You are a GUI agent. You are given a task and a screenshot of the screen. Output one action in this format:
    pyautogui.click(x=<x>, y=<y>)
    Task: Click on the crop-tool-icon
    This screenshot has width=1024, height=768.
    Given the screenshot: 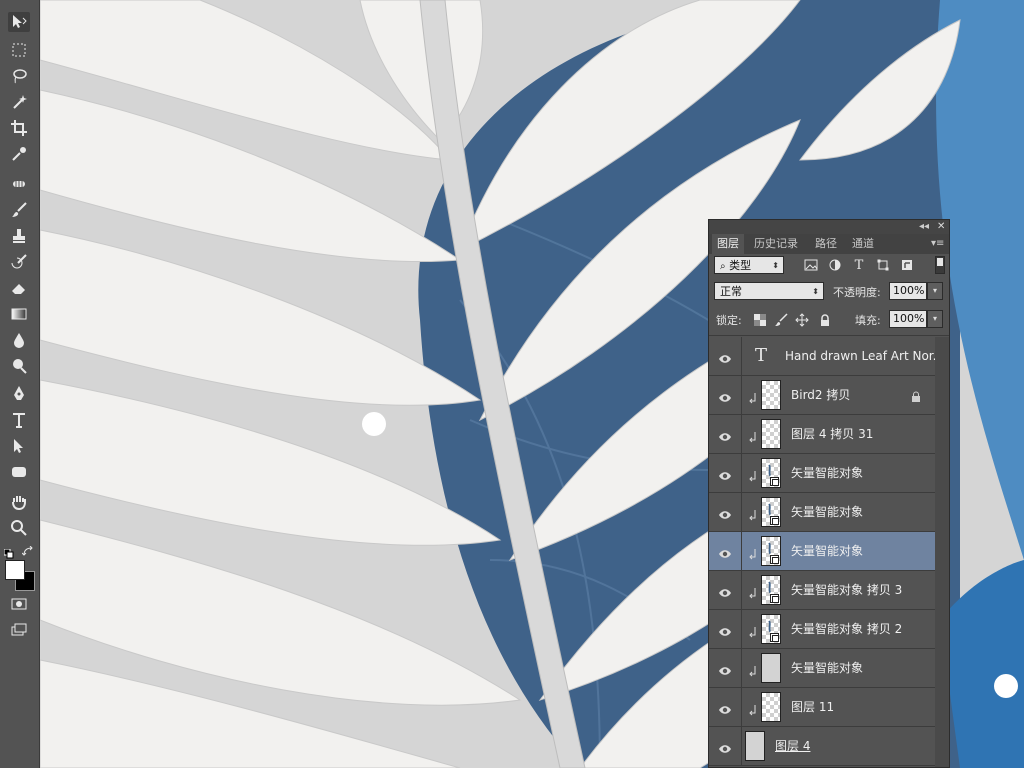 What is the action you would take?
    pyautogui.click(x=19, y=128)
    